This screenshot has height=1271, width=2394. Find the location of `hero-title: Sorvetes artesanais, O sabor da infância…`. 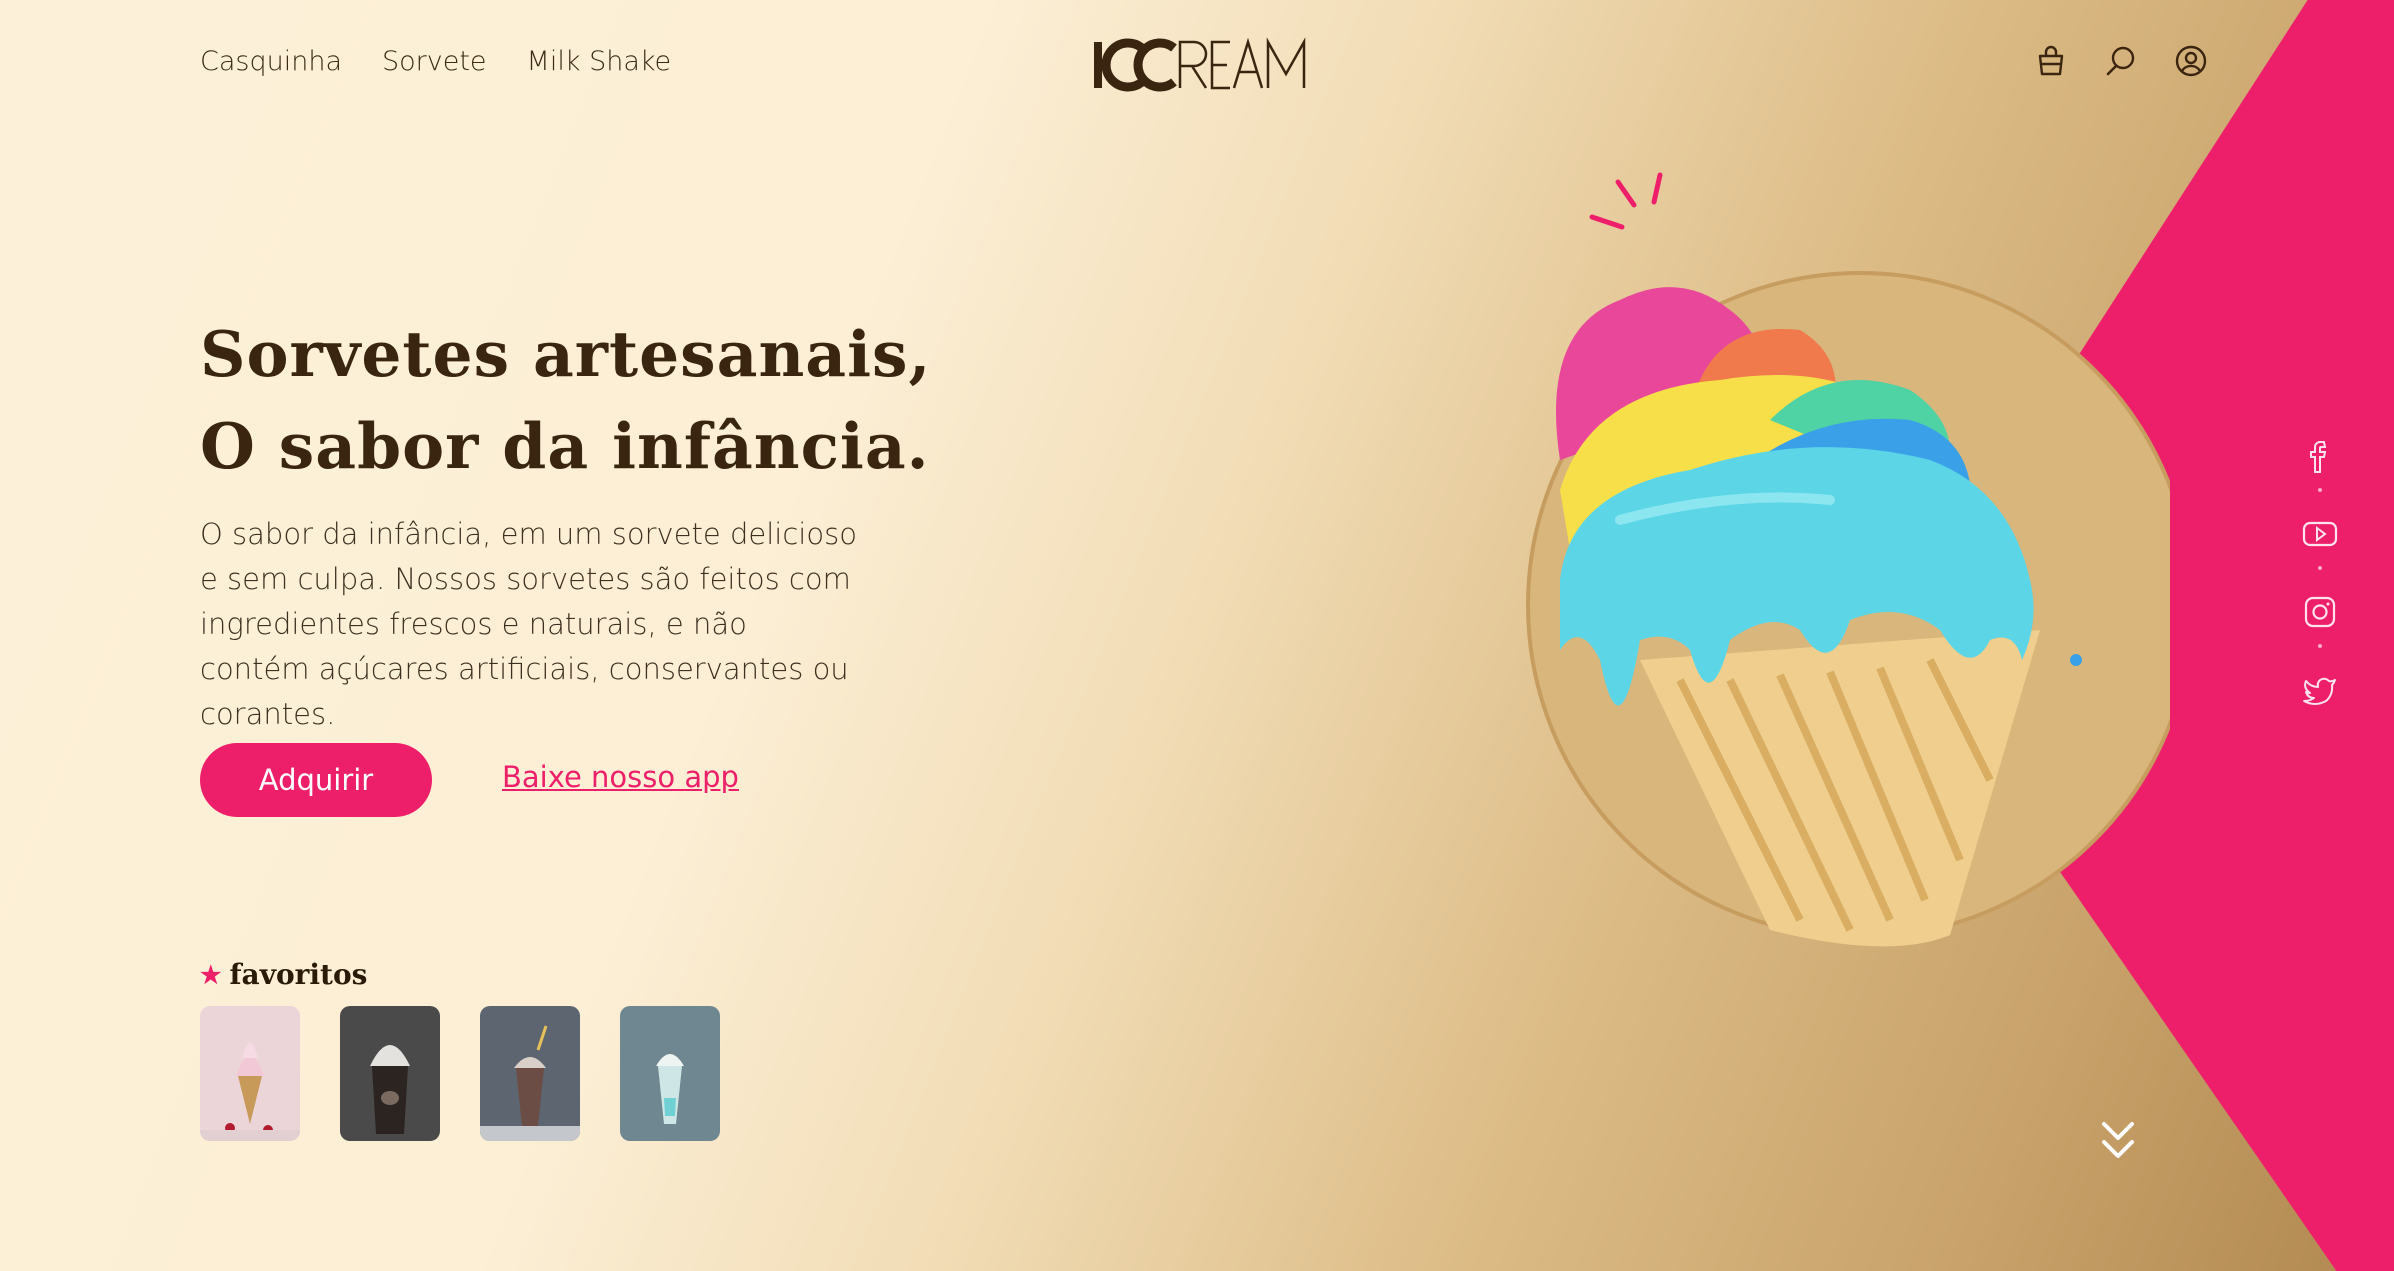

hero-title: Sorvetes artesanais, O sabor da infância… is located at coordinates (565, 400).